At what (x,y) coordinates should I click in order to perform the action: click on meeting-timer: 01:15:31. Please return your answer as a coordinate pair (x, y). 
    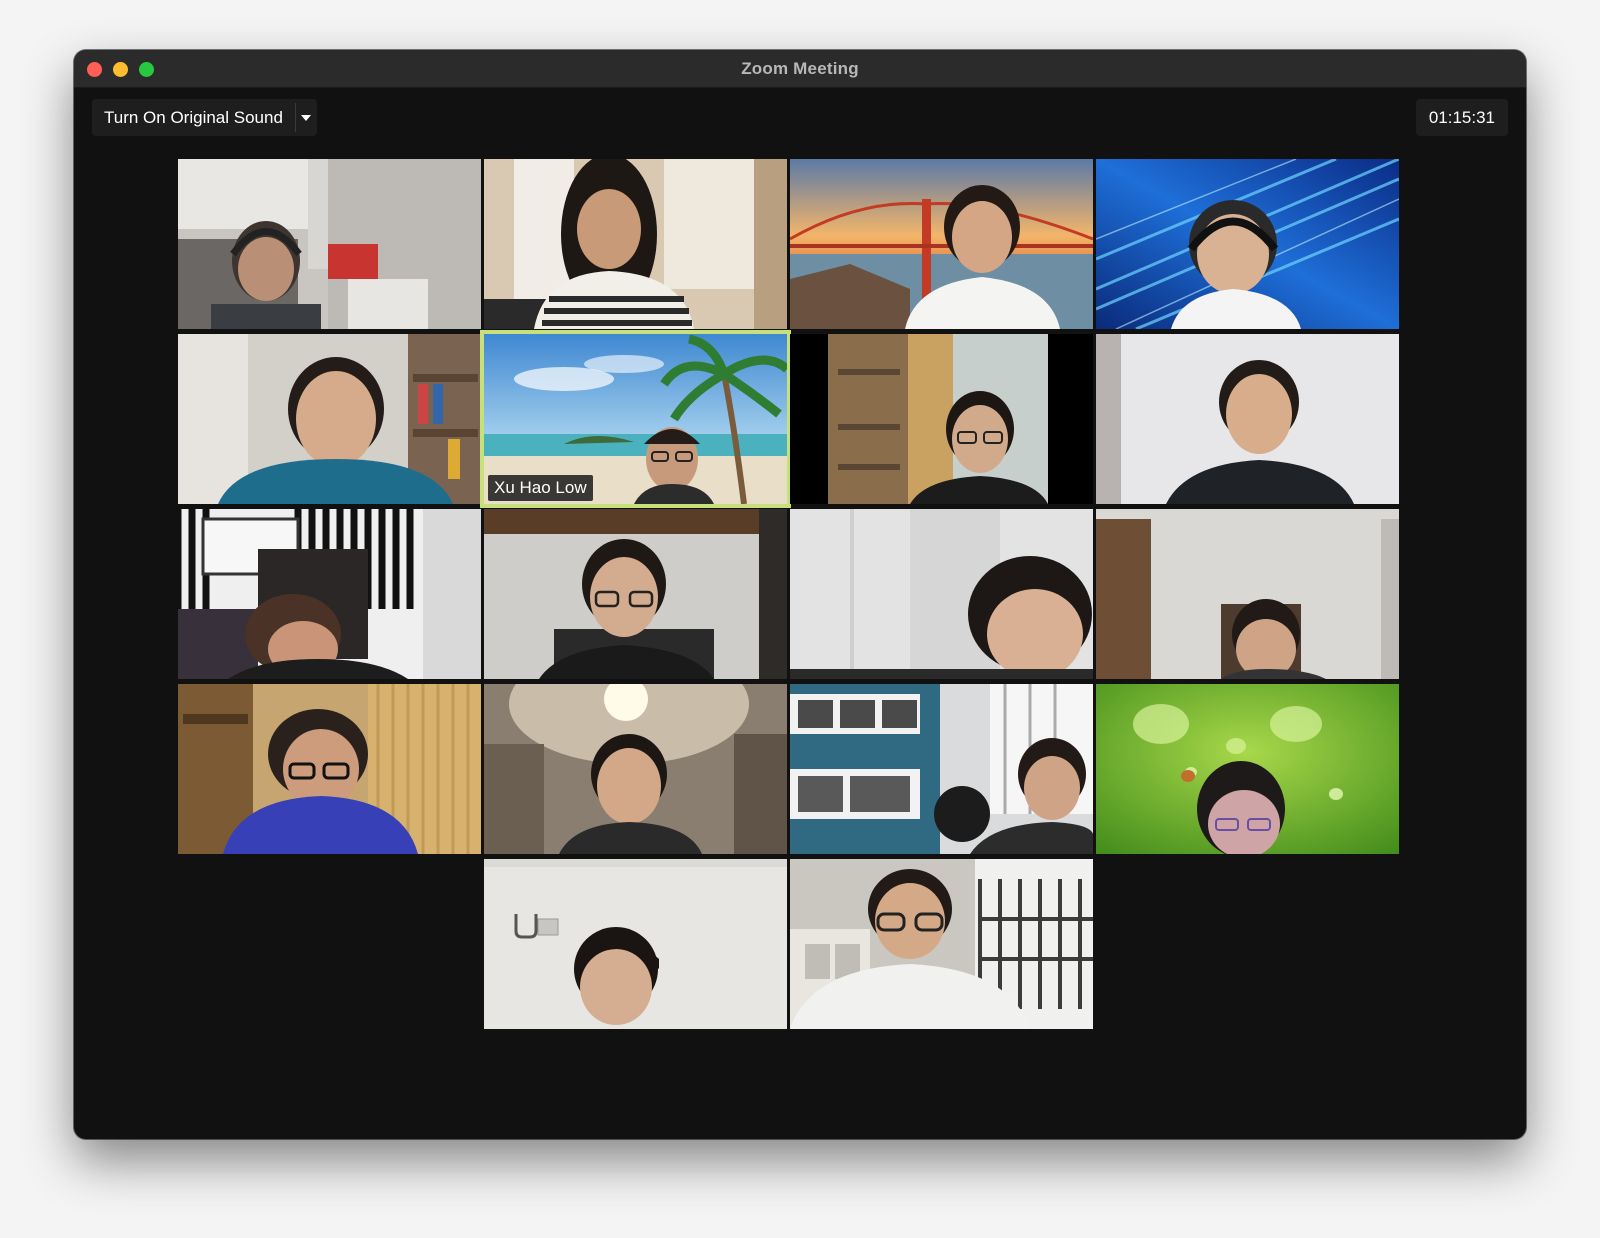
    Looking at the image, I should click on (1461, 117).